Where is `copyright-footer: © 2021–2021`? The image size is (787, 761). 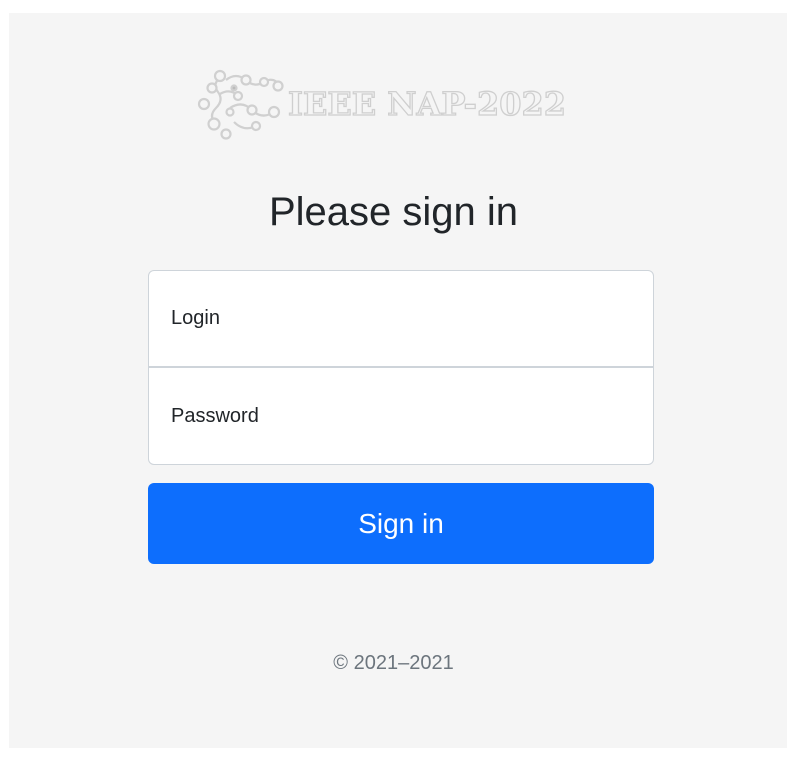
copyright-footer: © 2021–2021 is located at coordinates (393, 663).